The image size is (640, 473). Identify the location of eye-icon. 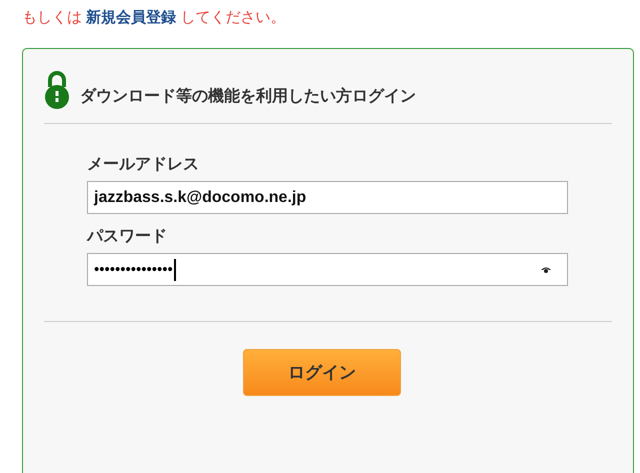
(546, 269).